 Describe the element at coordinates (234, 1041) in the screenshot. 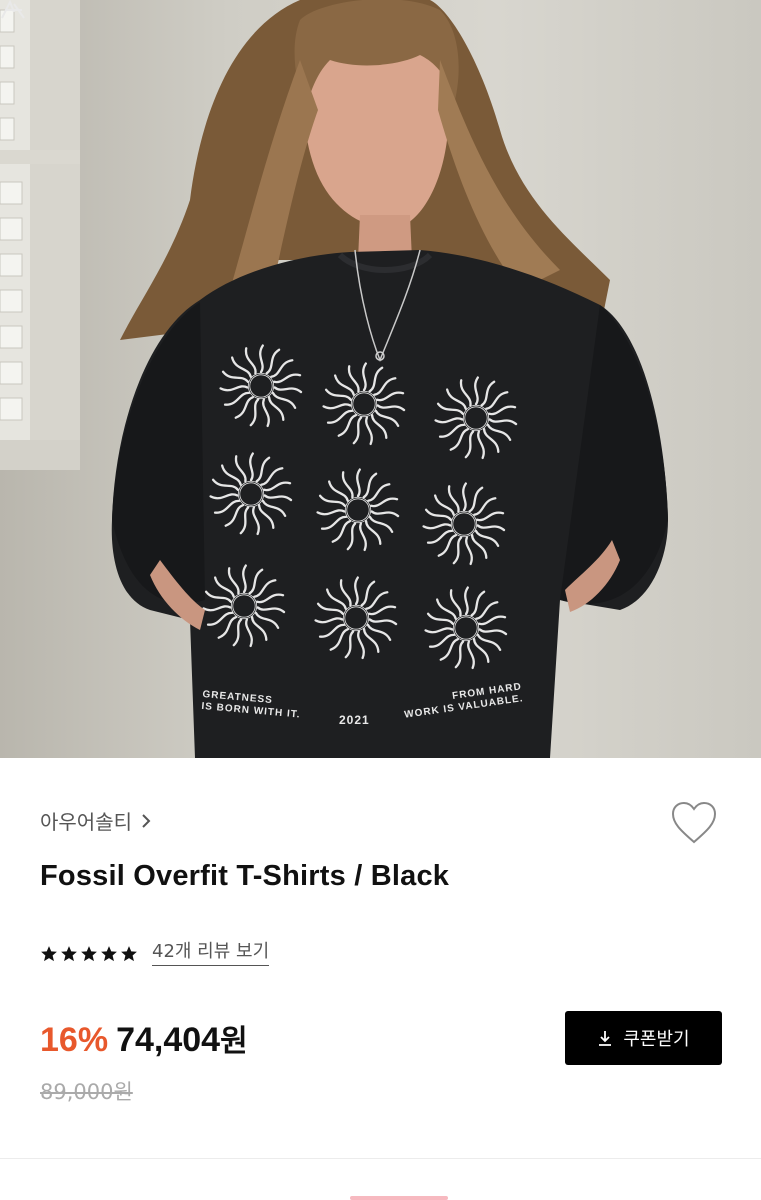

I see `price-unit: 원` at that location.